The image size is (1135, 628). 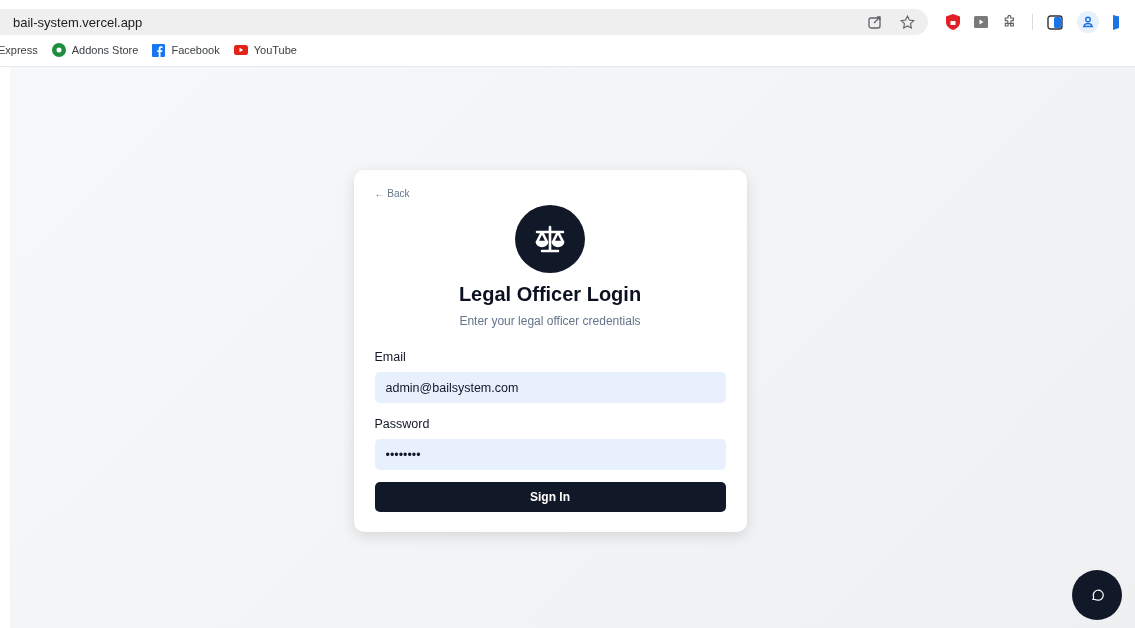 I want to click on page-title: Legal Officer Login, so click(x=550, y=294).